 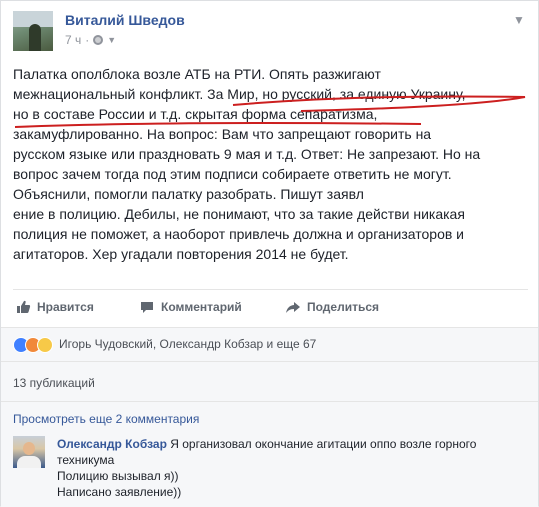 I want to click on chevron-down-icon: ▼, so click(x=519, y=20).